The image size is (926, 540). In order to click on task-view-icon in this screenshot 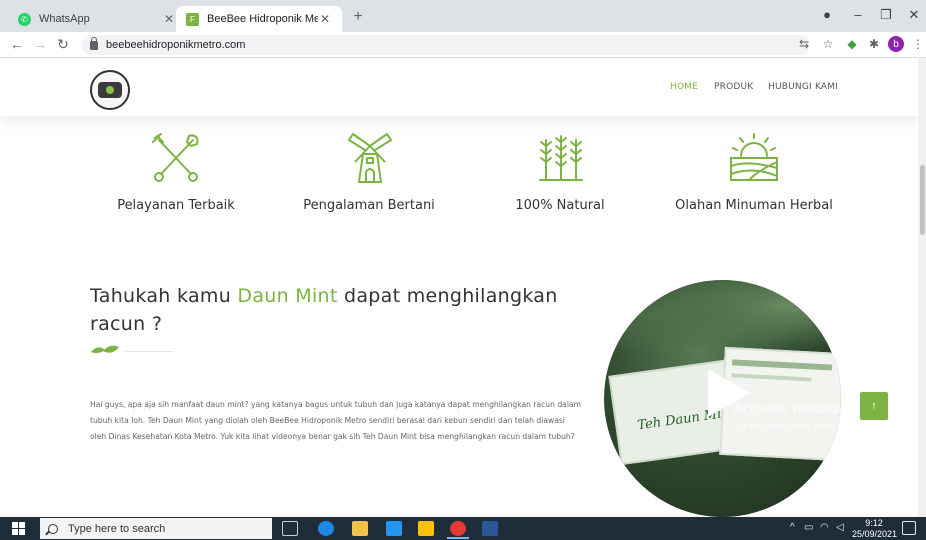, I will do `click(290, 528)`.